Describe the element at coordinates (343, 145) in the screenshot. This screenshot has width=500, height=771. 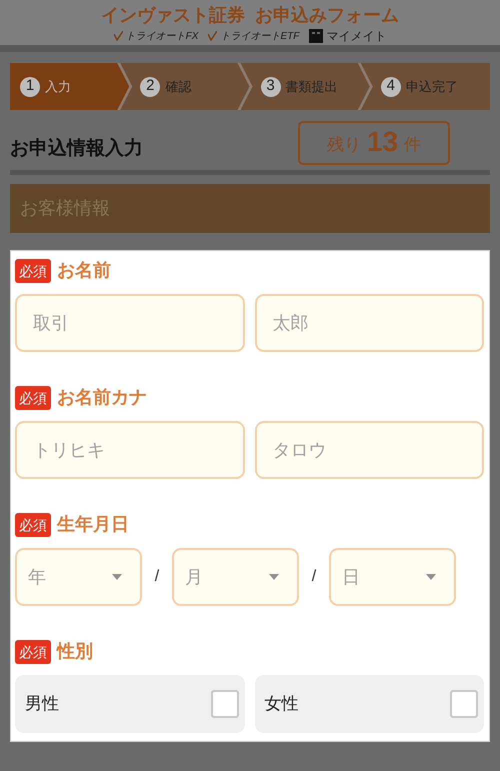
I see `remaining-prefix: 残り` at that location.